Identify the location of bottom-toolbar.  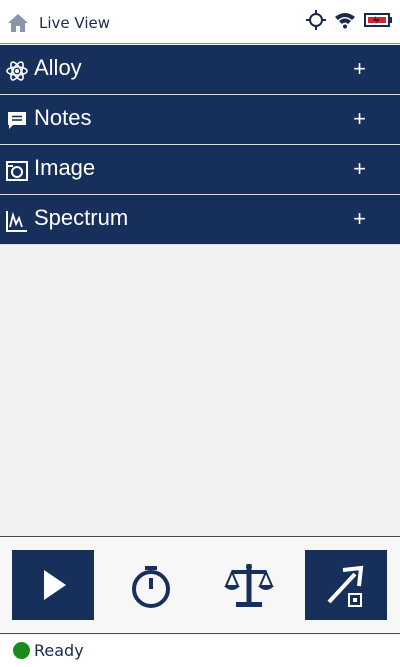
(200, 585).